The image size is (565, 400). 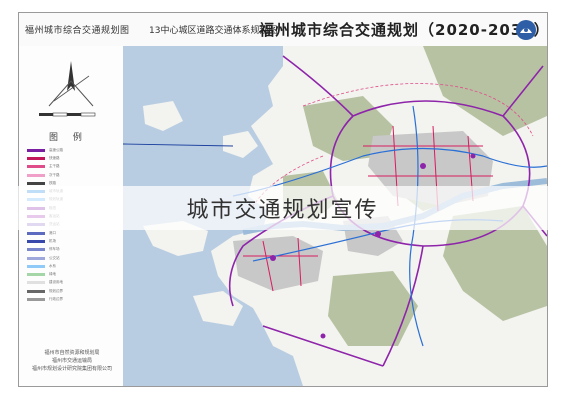 What do you see at coordinates (54, 166) in the screenshot?
I see `legend-label: 主干路` at bounding box center [54, 166].